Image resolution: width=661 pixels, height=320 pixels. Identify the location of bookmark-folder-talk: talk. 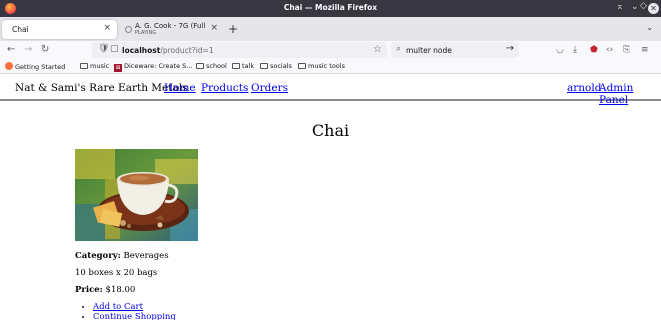
(243, 66).